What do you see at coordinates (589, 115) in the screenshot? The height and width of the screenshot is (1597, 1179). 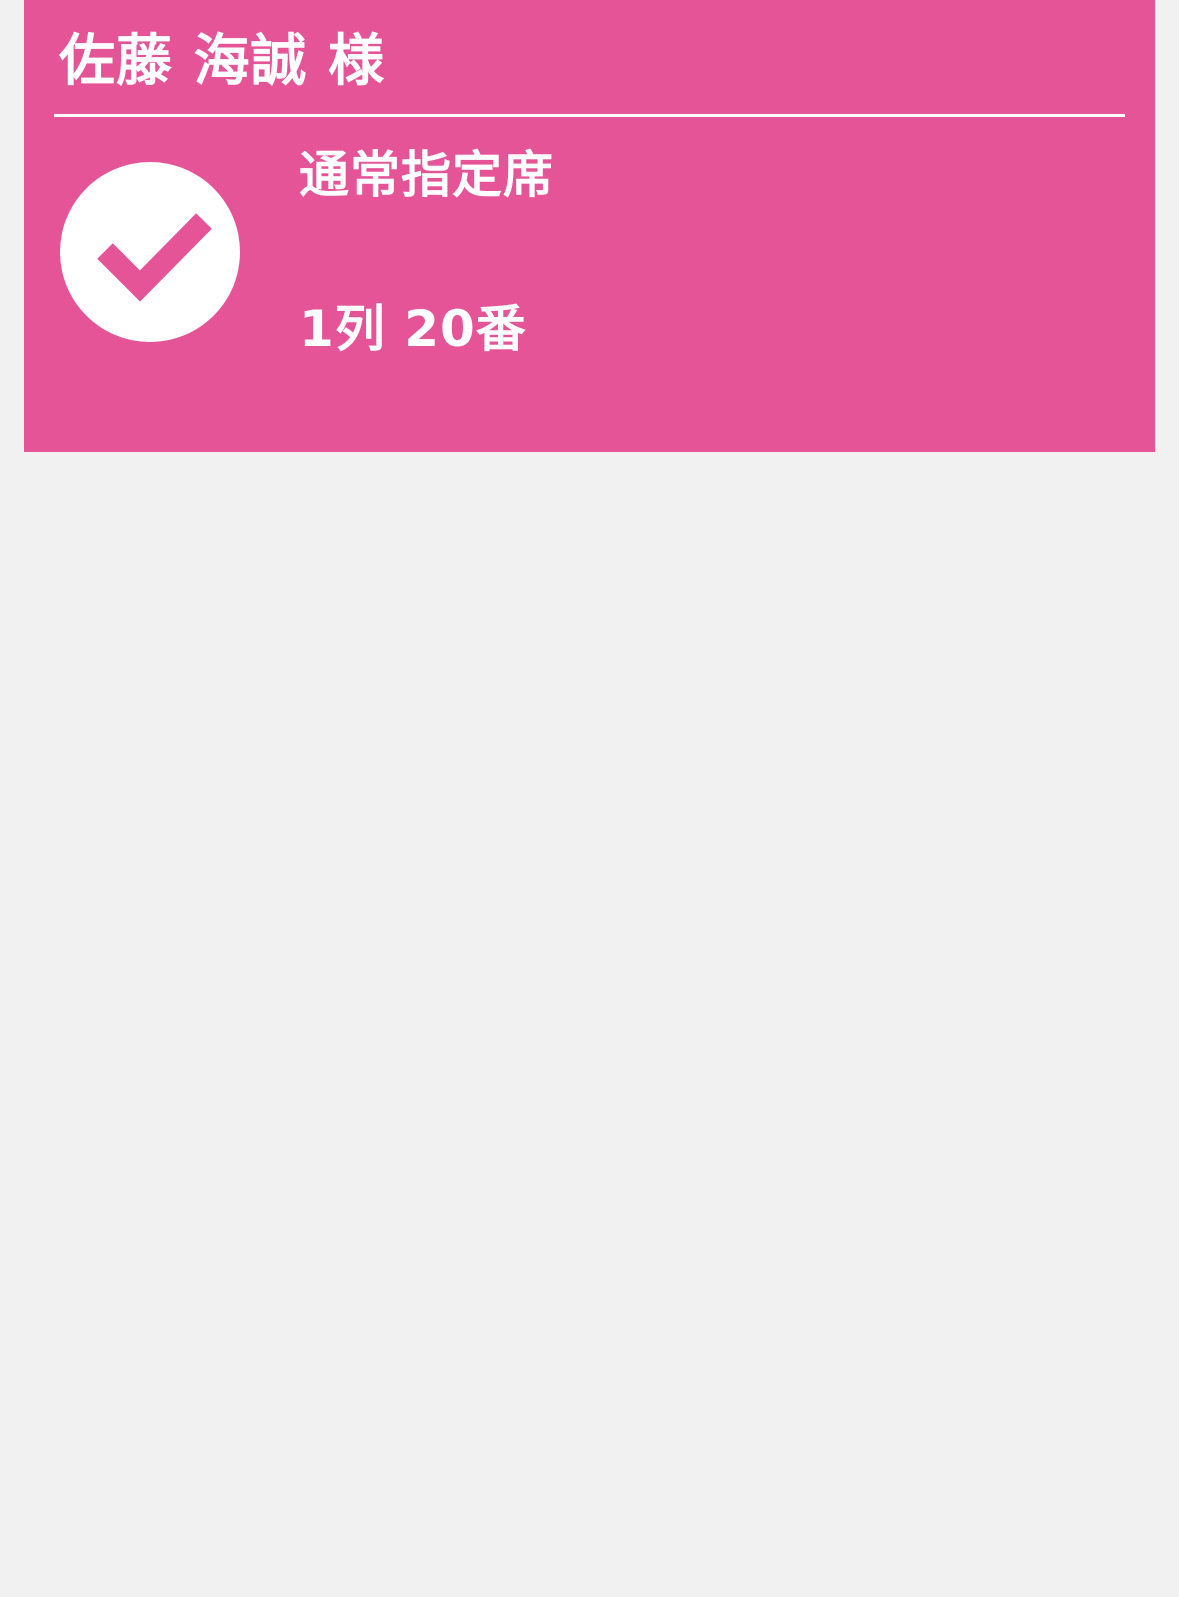 I see `divider` at bounding box center [589, 115].